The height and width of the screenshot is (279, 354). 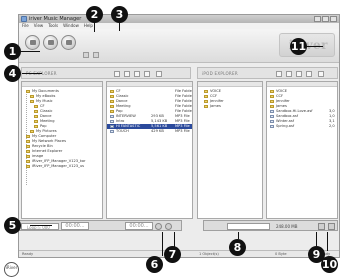 What do you see at coordinates (302, 126) in the screenshot?
I see `device-file-row: Spring.asf 2,0` at bounding box center [302, 126].